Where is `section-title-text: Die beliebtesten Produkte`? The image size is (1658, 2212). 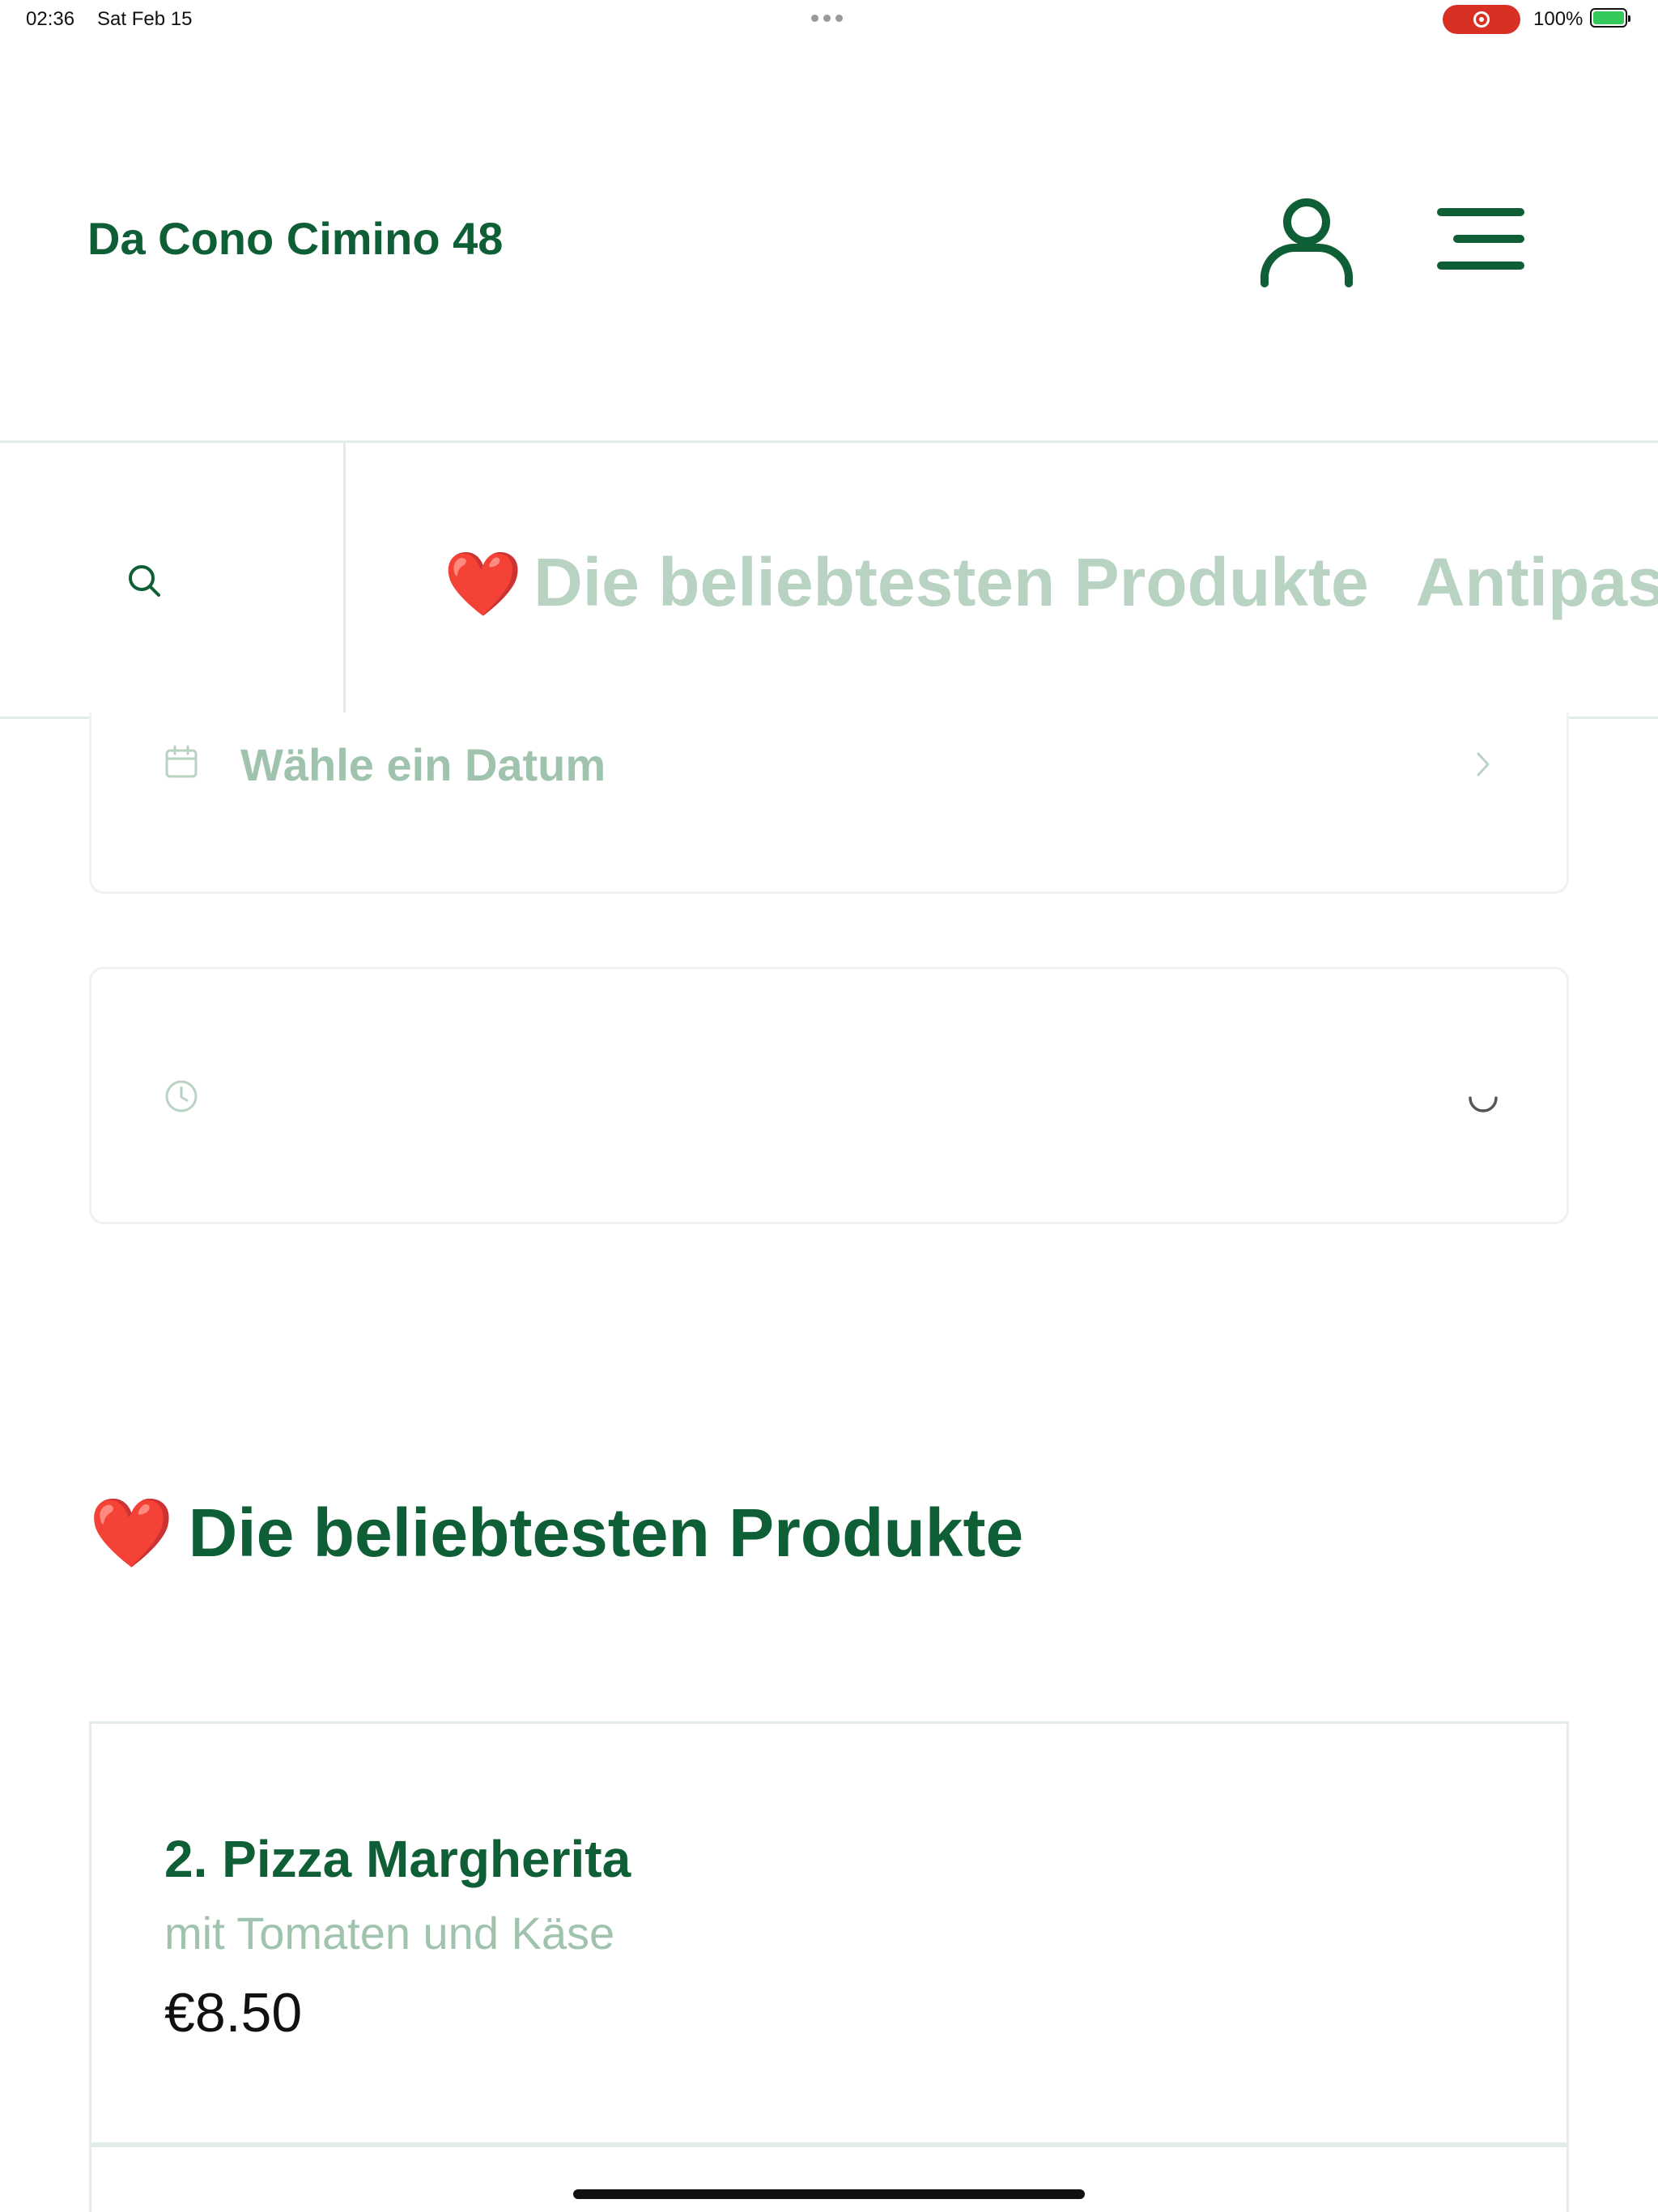 section-title-text: Die beliebtesten Produkte is located at coordinates (606, 1533).